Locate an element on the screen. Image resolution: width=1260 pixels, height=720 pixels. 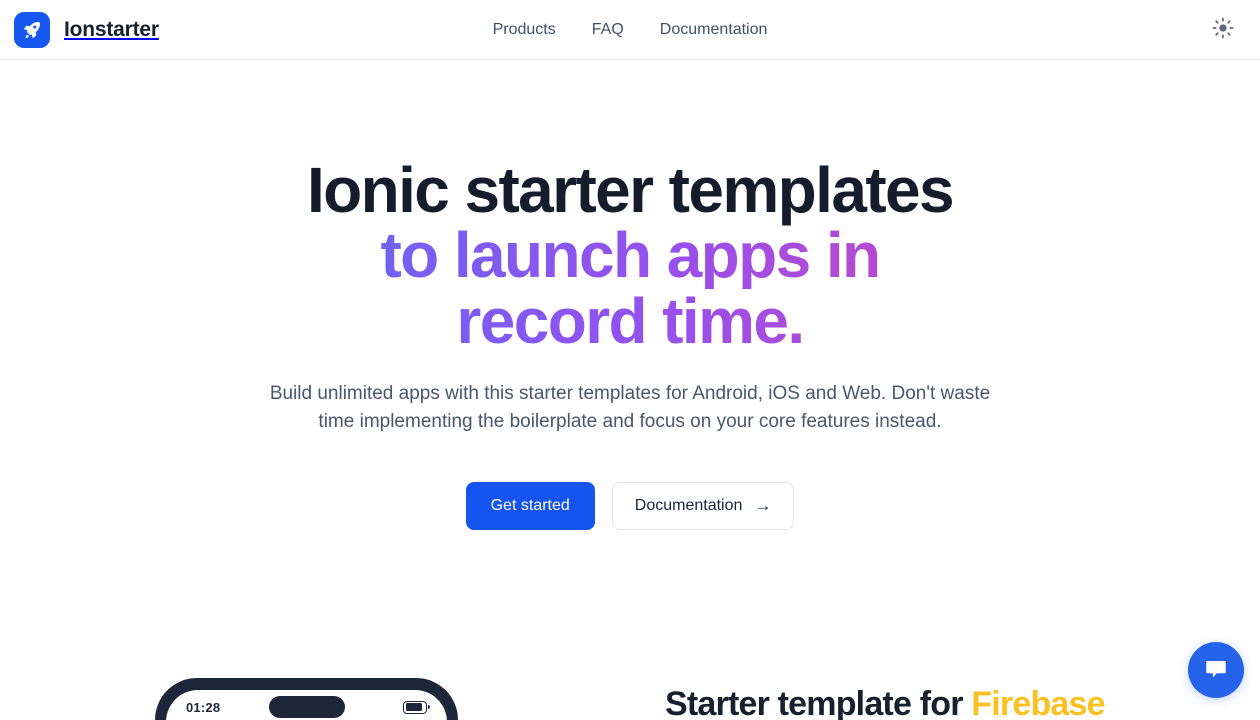
status-bar-time: 01:28 is located at coordinates (203, 707).